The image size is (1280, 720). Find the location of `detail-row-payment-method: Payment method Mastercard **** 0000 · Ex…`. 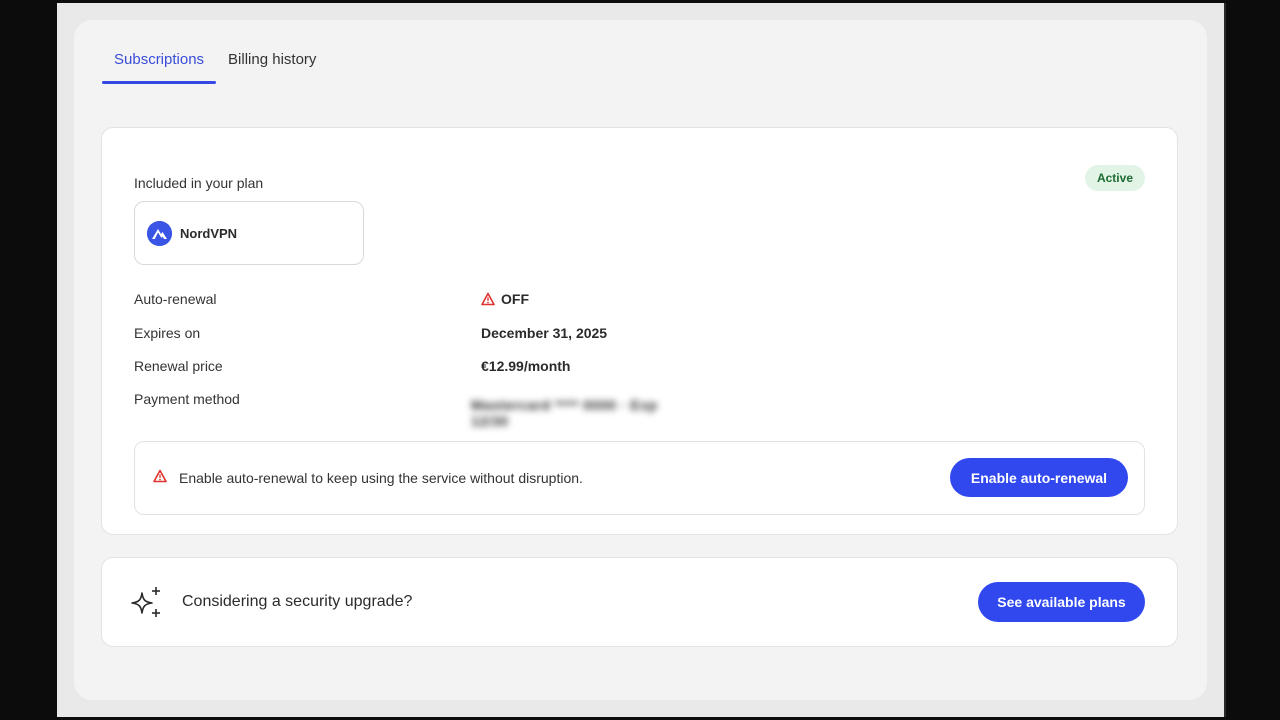

detail-row-payment-method: Payment method Mastercard **** 0000 · Ex… is located at coordinates (414, 410).